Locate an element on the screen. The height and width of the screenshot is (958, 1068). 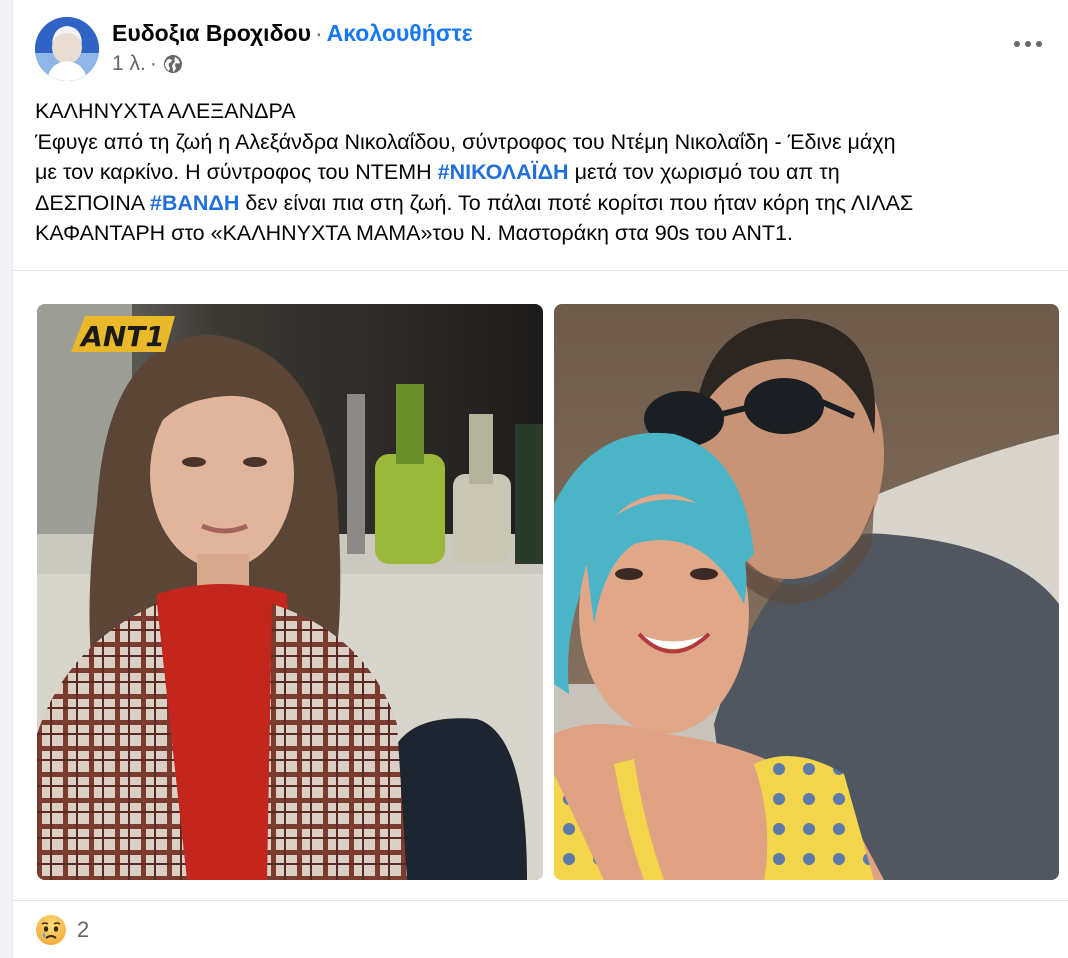
post-text-line: ΚΑΛΗΝΥΧΤΑ ΑΛΕΞΑΝΔΡΑ is located at coordinates (550, 111).